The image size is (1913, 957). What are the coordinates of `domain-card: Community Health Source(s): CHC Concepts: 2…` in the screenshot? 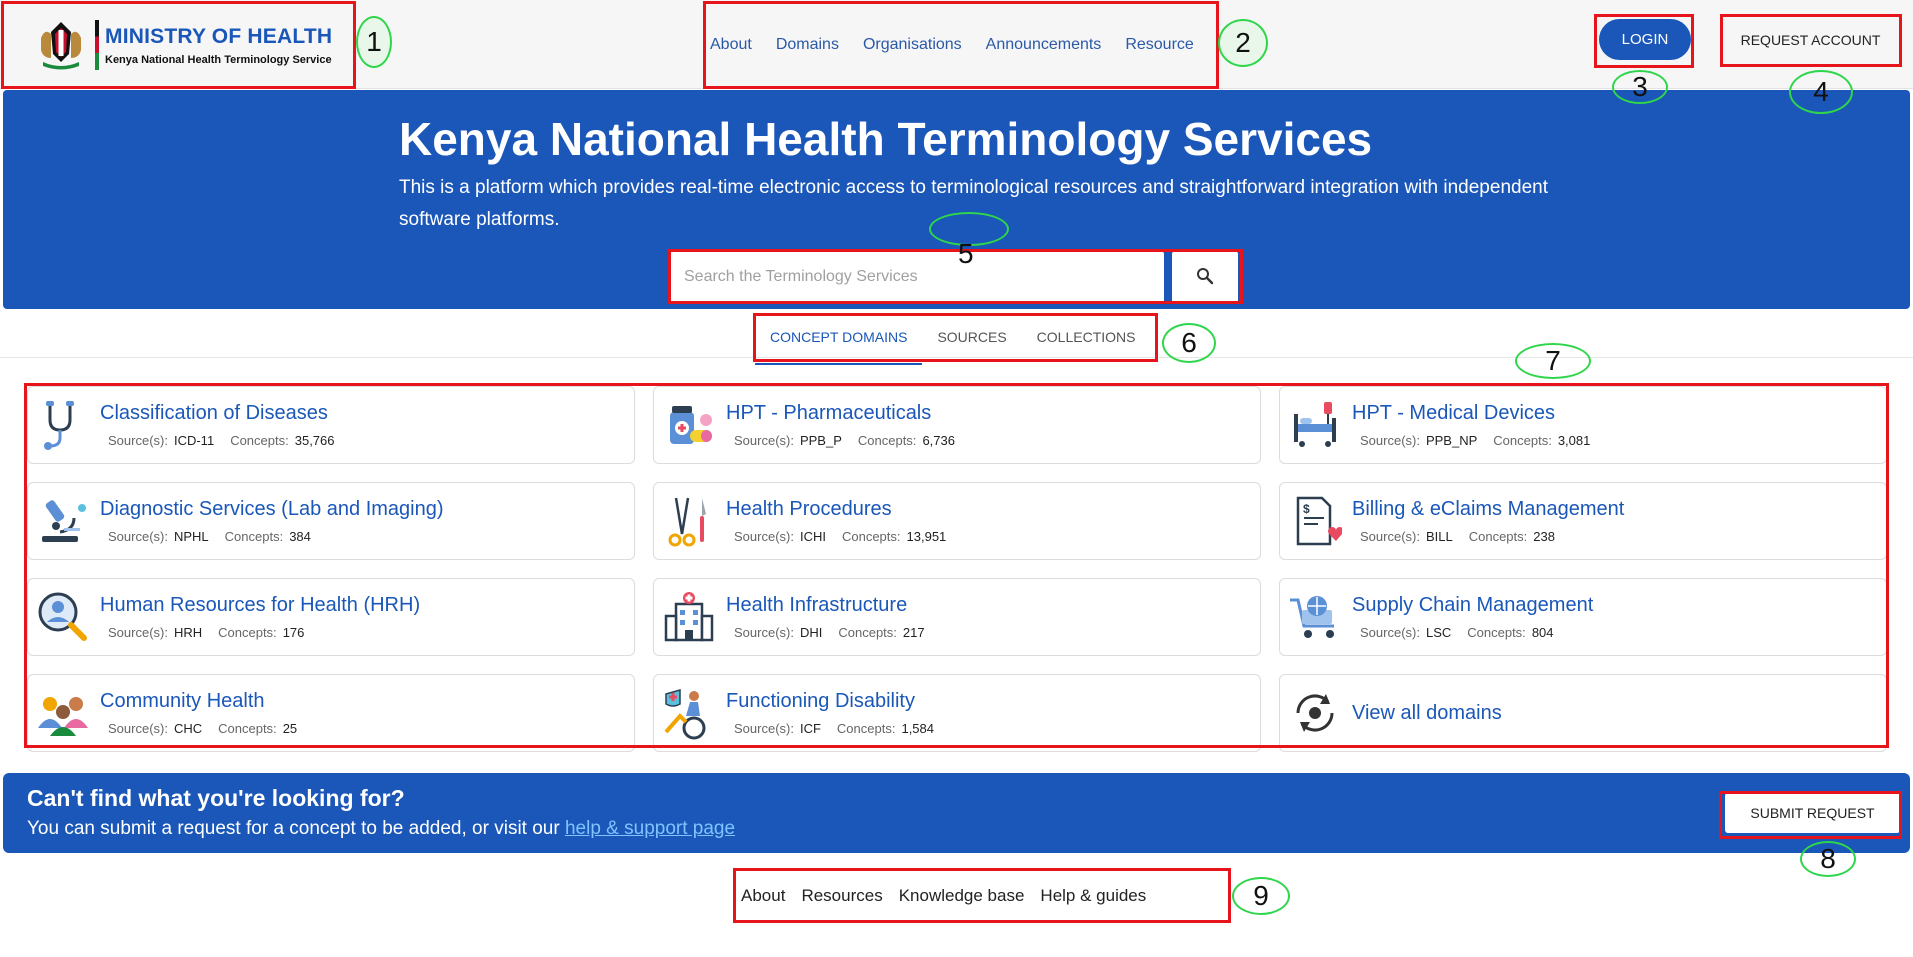 It's located at (331, 713).